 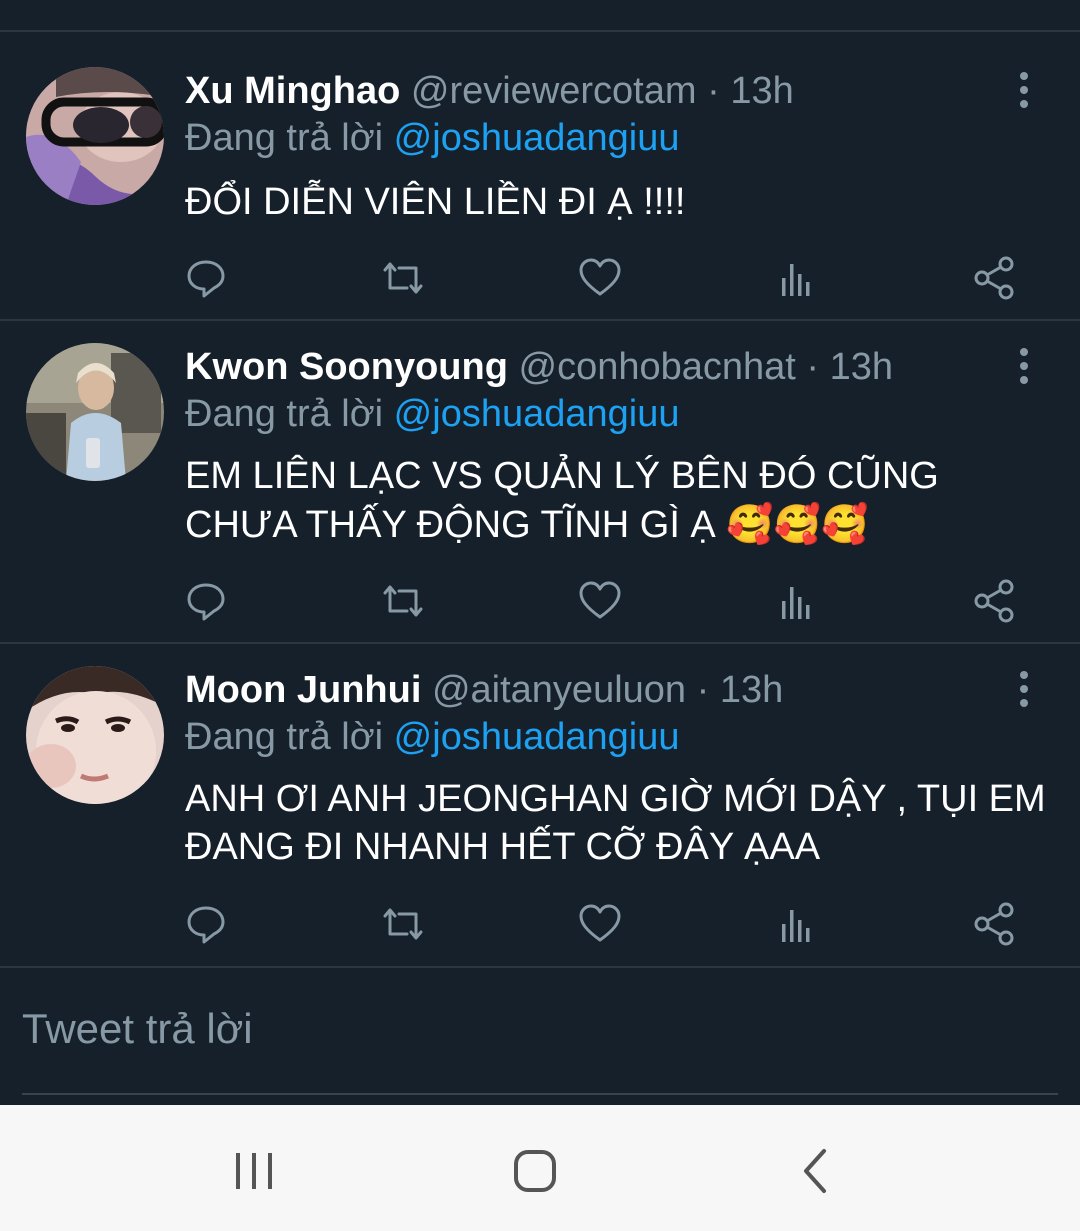 What do you see at coordinates (559, 690) in the screenshot?
I see `user-handle: @aitanyeuluon` at bounding box center [559, 690].